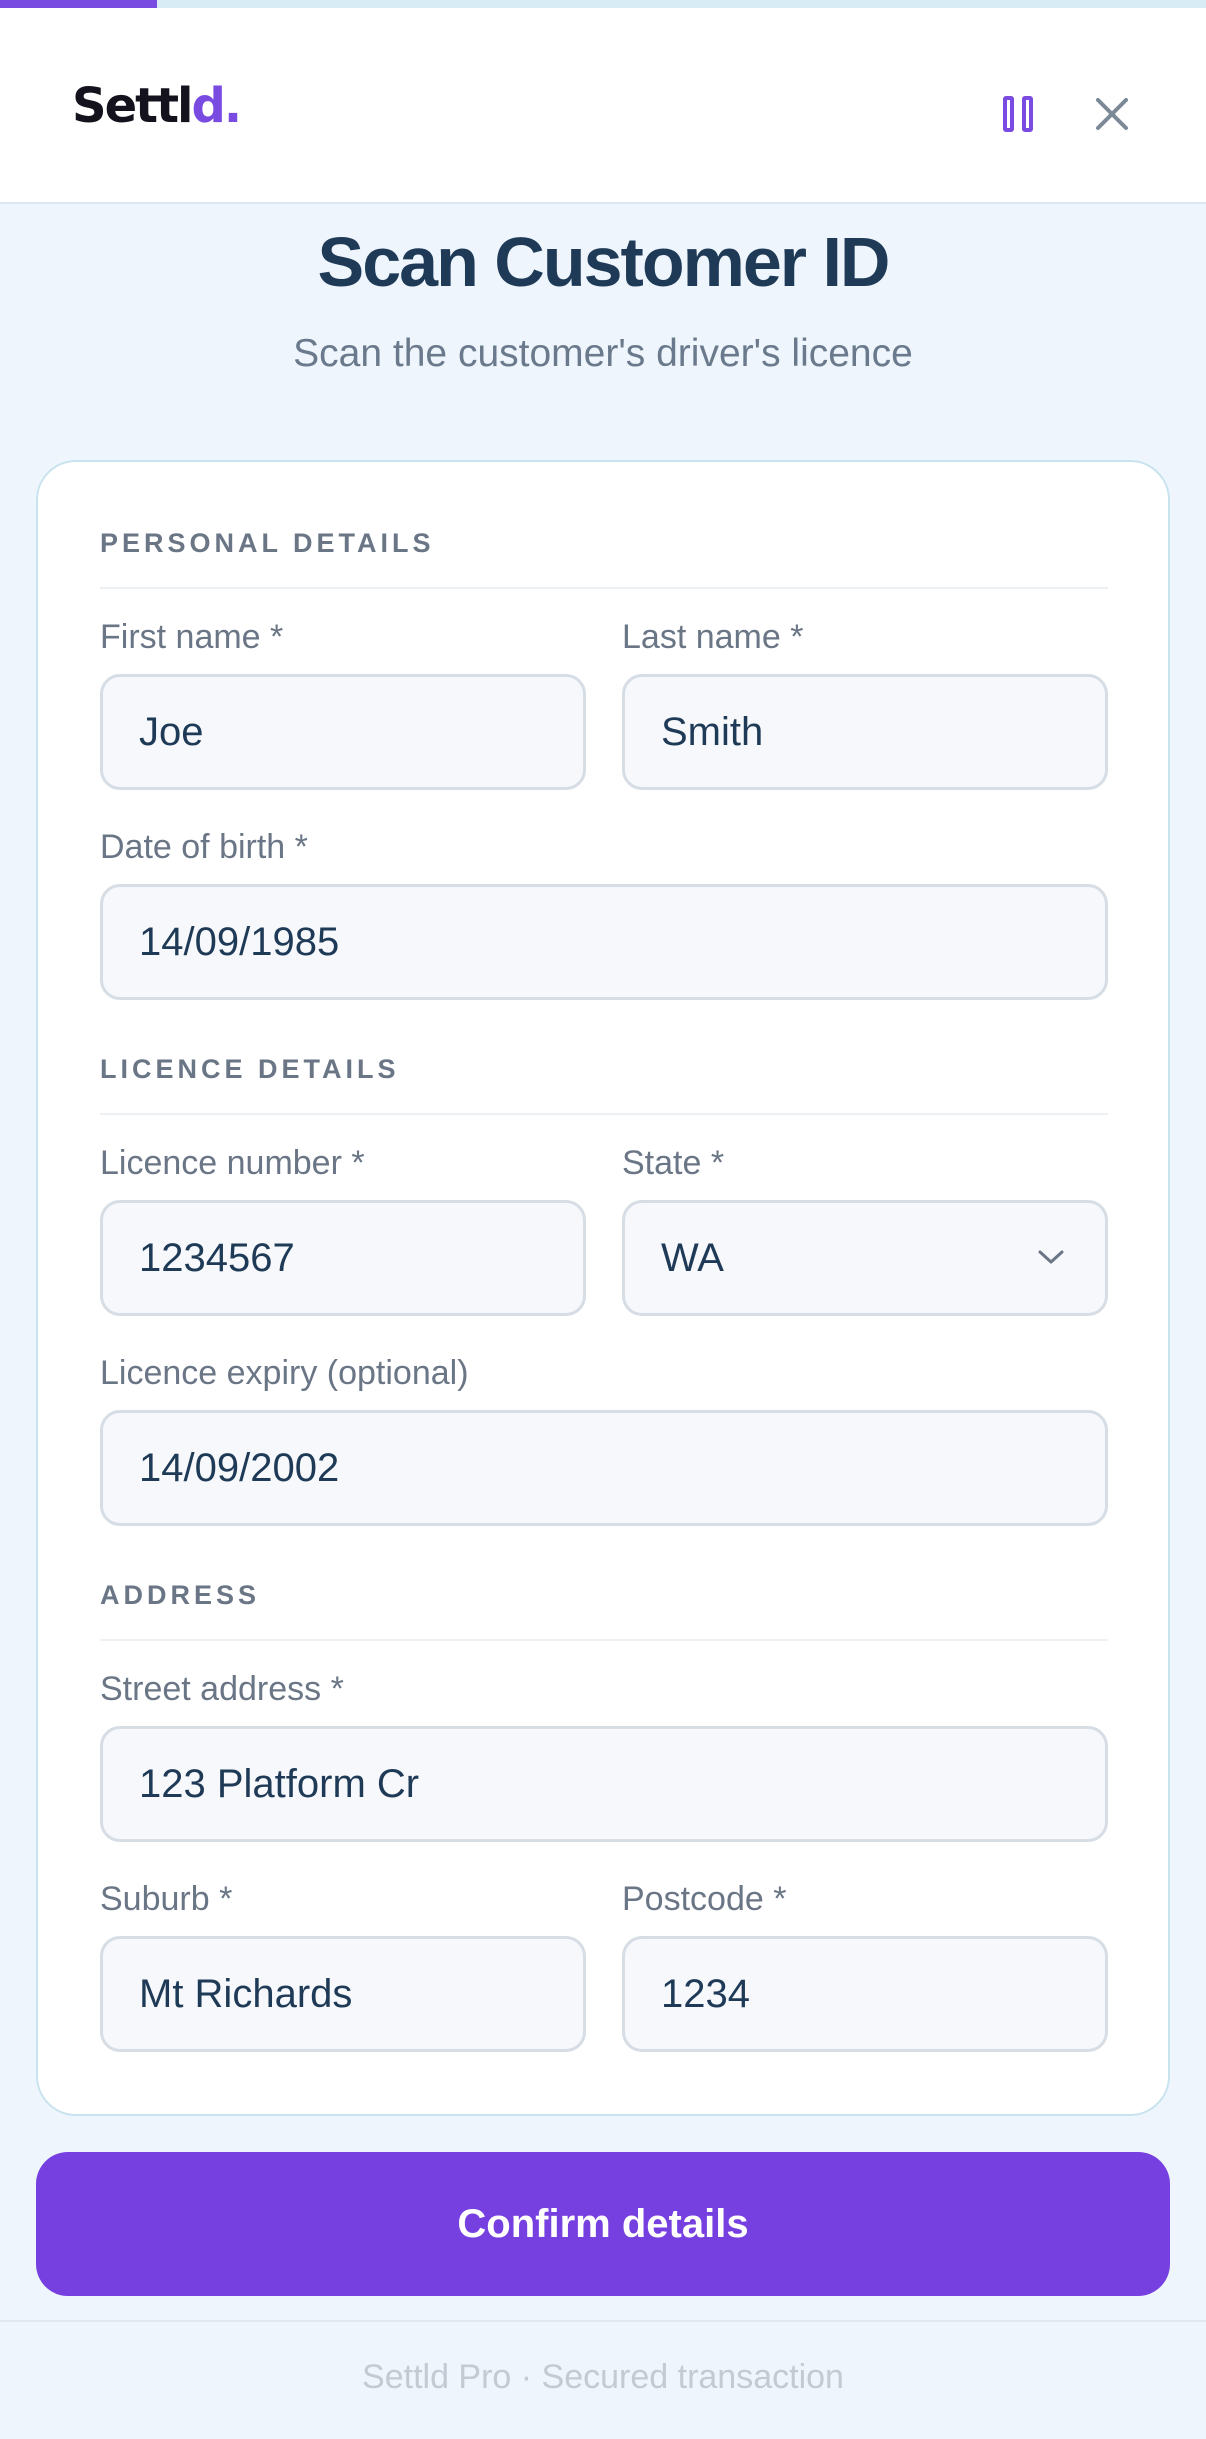  Describe the element at coordinates (1027, 114) in the screenshot. I see `pause-icon-bar` at that location.